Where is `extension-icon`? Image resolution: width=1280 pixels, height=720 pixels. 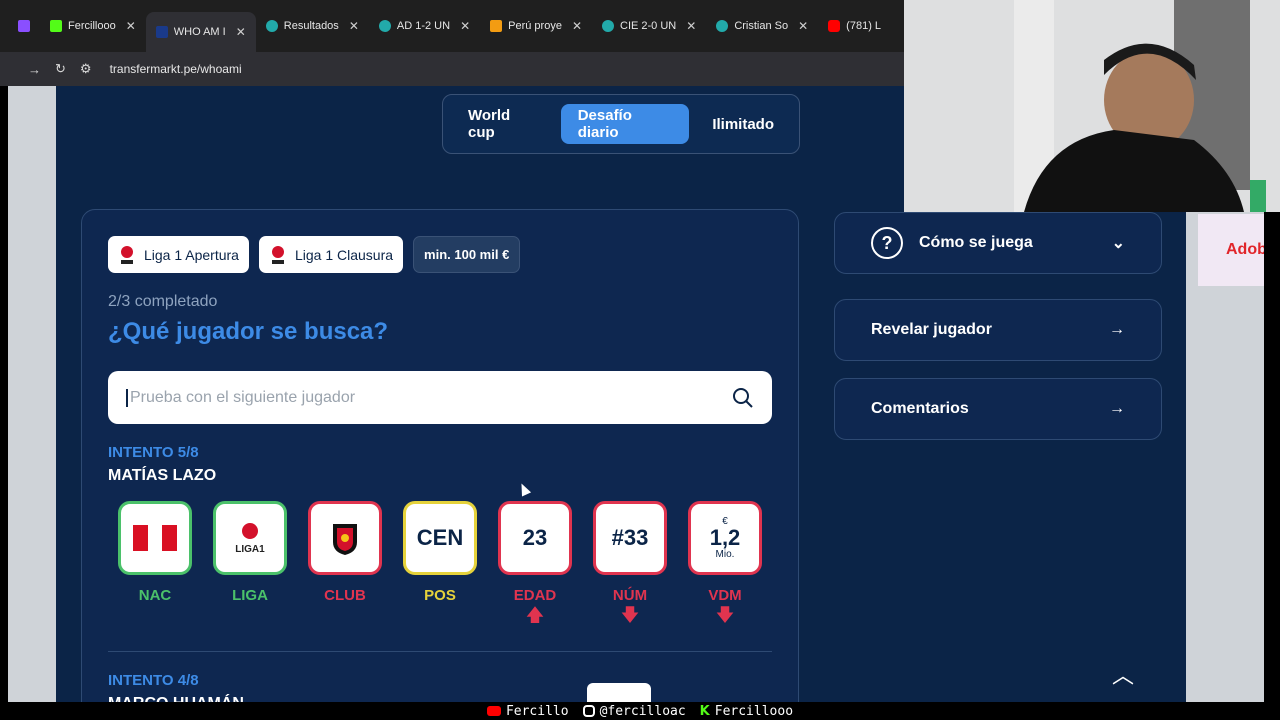 extension-icon is located at coordinates (24, 26).